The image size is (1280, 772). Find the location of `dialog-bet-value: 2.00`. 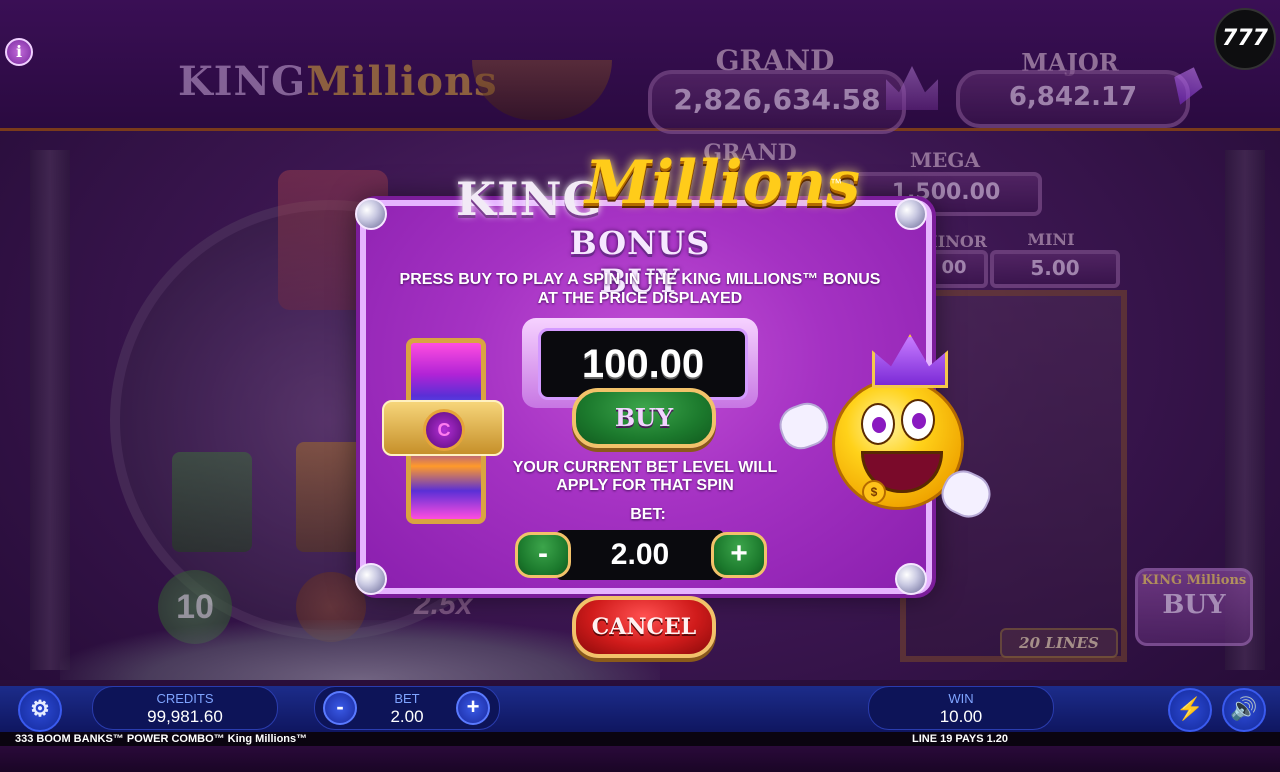

dialog-bet-value: 2.00 is located at coordinates (640, 555).